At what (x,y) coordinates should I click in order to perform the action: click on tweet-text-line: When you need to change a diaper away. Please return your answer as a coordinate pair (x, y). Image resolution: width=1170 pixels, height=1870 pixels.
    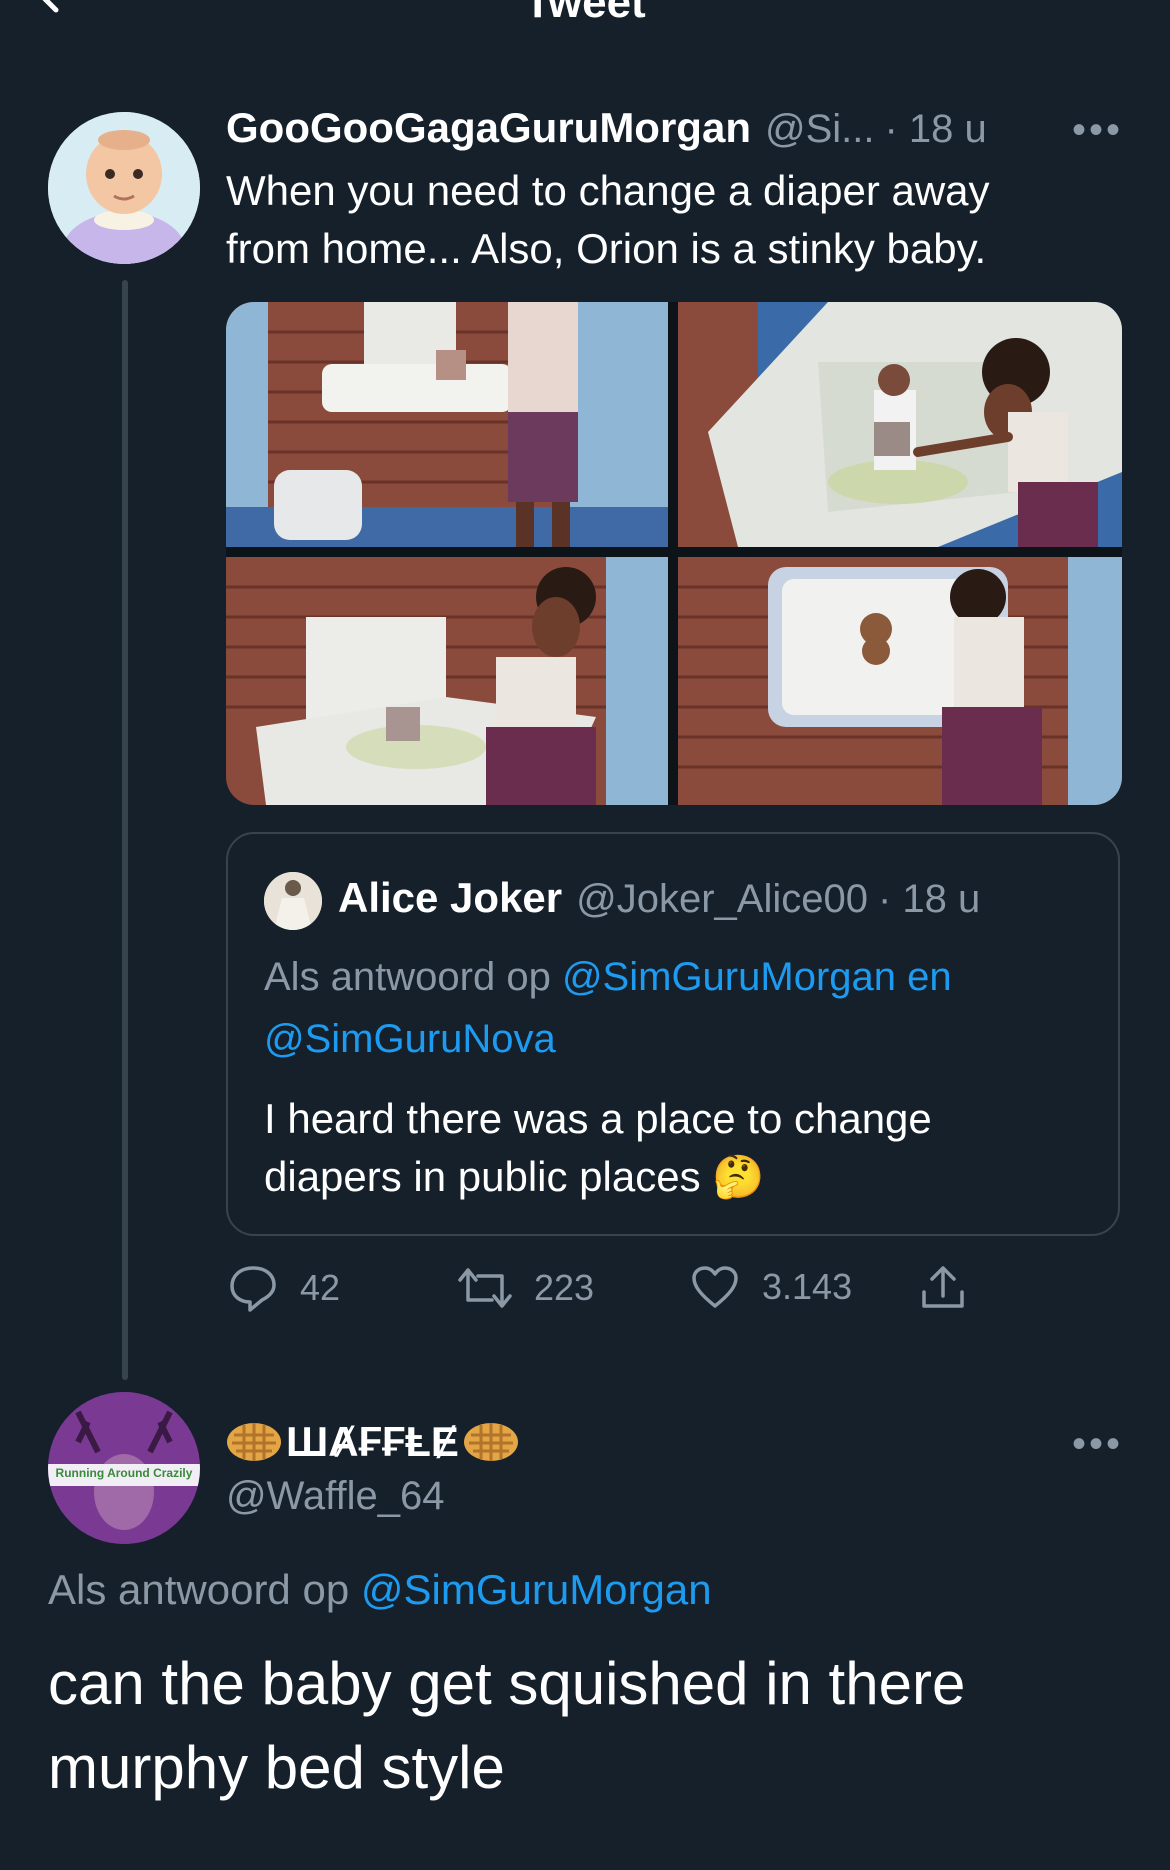
    Looking at the image, I should click on (608, 190).